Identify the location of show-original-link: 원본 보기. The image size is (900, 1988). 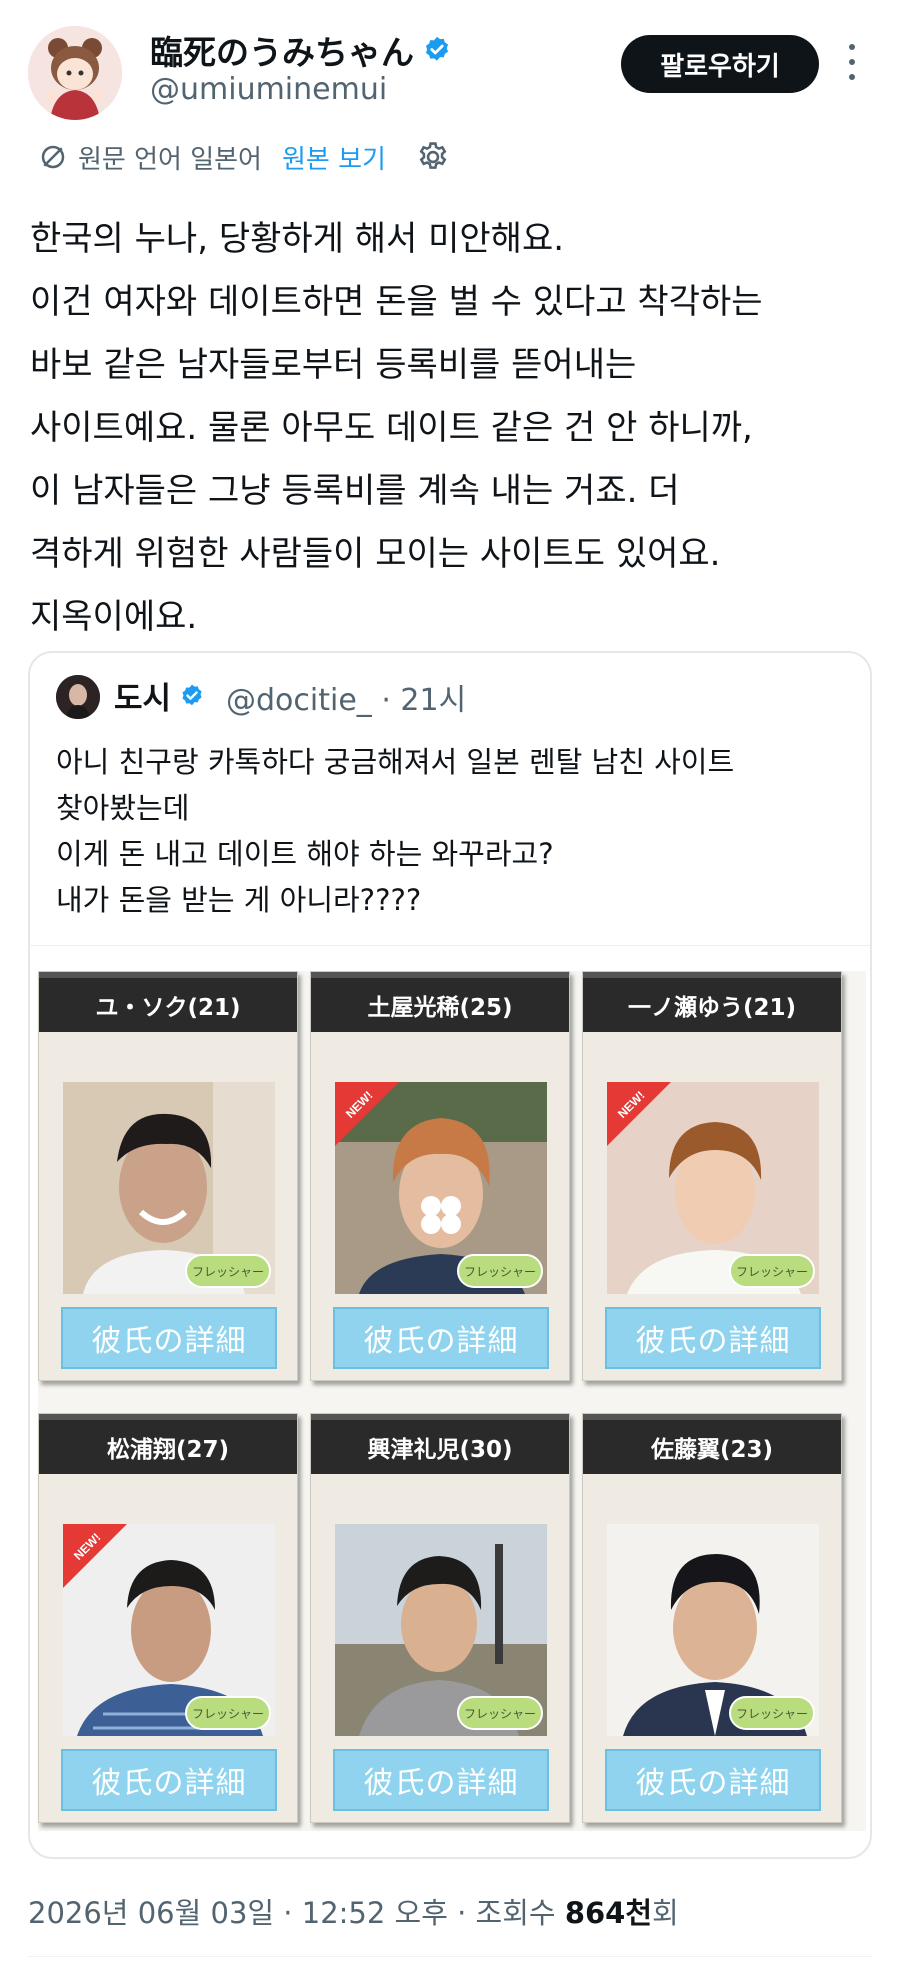
(334, 157).